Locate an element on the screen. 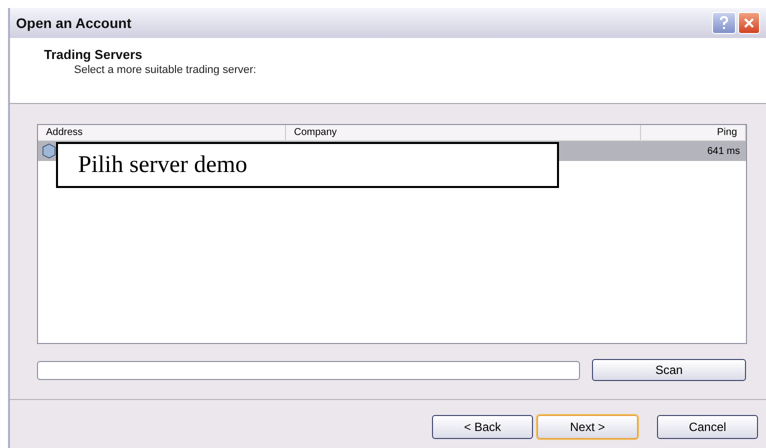 This screenshot has height=448, width=766. help-button is located at coordinates (724, 23).